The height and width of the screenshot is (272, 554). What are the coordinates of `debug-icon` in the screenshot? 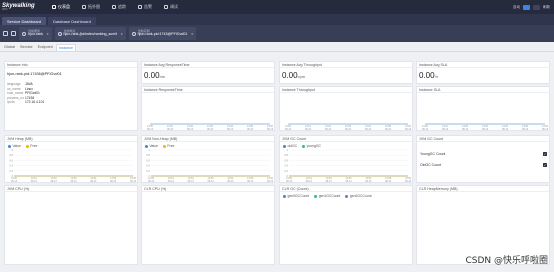 It's located at (166, 7).